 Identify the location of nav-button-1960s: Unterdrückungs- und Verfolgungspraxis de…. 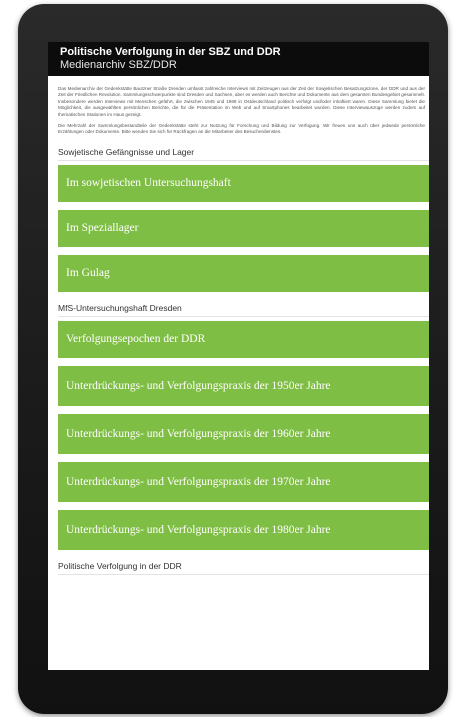
(243, 433).